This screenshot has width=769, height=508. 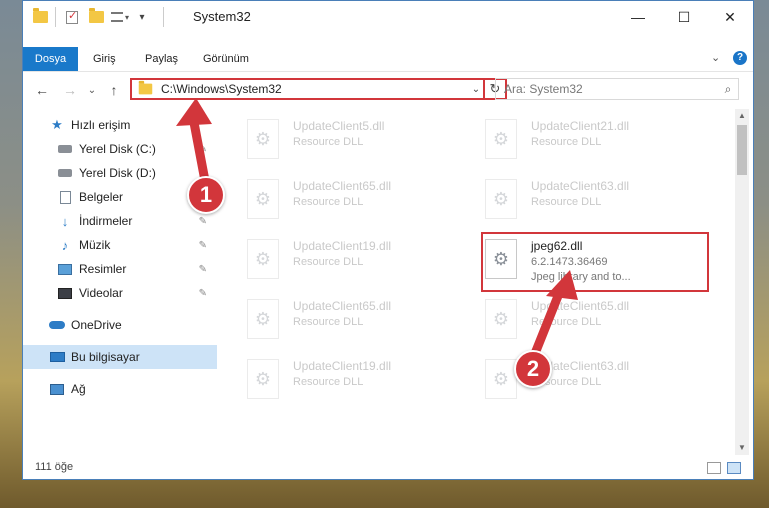 I want to click on title-bar: ✓ ▾ ▾ System32 — ☐ ✕, so click(x=388, y=17).